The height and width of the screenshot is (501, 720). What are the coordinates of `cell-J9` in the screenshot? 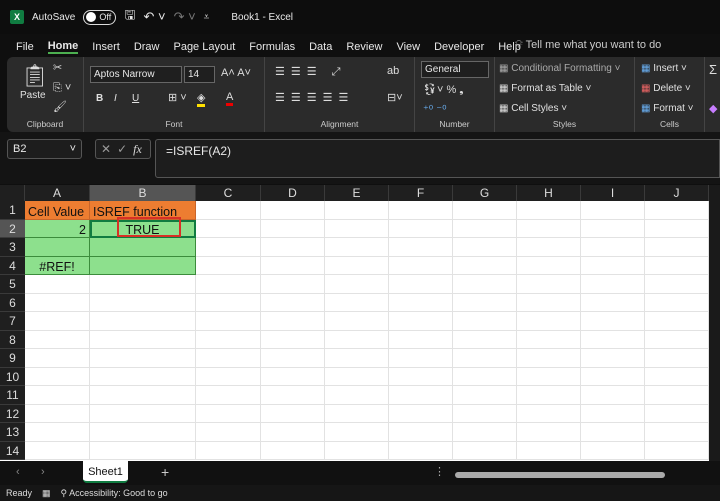 It's located at (677, 358).